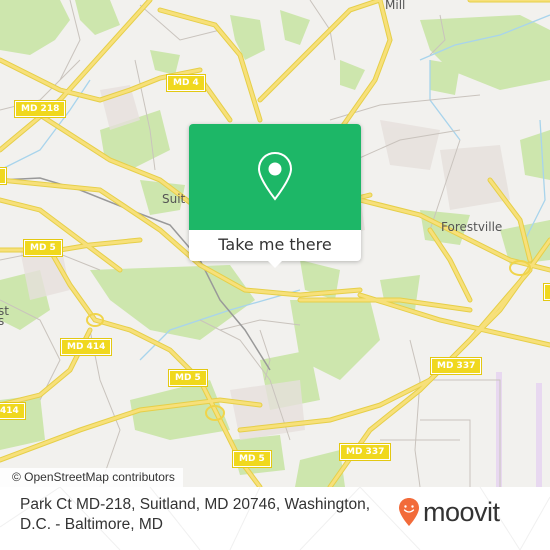 This screenshot has height=550, width=550. I want to click on route-shield-md-4: MD 4, so click(186, 83).